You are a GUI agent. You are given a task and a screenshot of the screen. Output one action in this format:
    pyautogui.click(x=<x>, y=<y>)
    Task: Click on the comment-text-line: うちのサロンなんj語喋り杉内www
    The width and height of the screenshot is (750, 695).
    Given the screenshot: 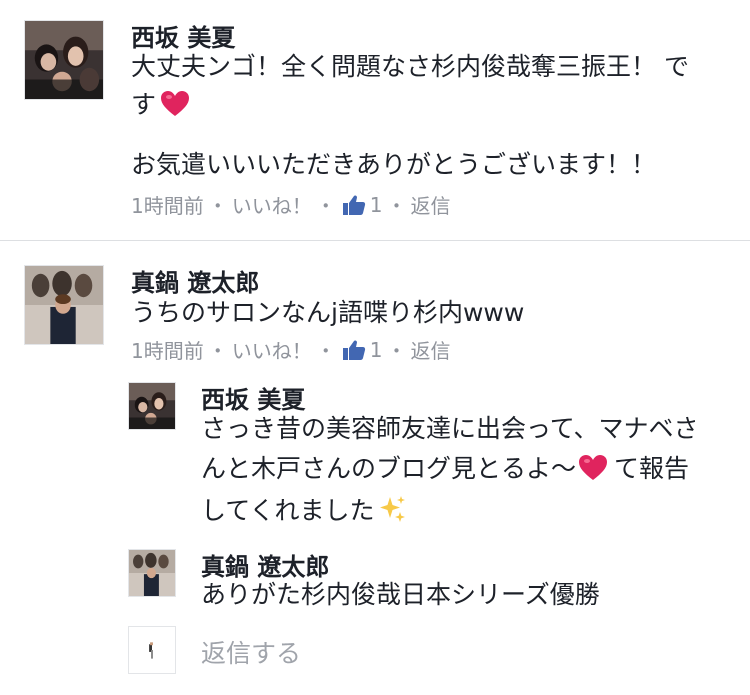 What is the action you would take?
    pyautogui.click(x=328, y=312)
    